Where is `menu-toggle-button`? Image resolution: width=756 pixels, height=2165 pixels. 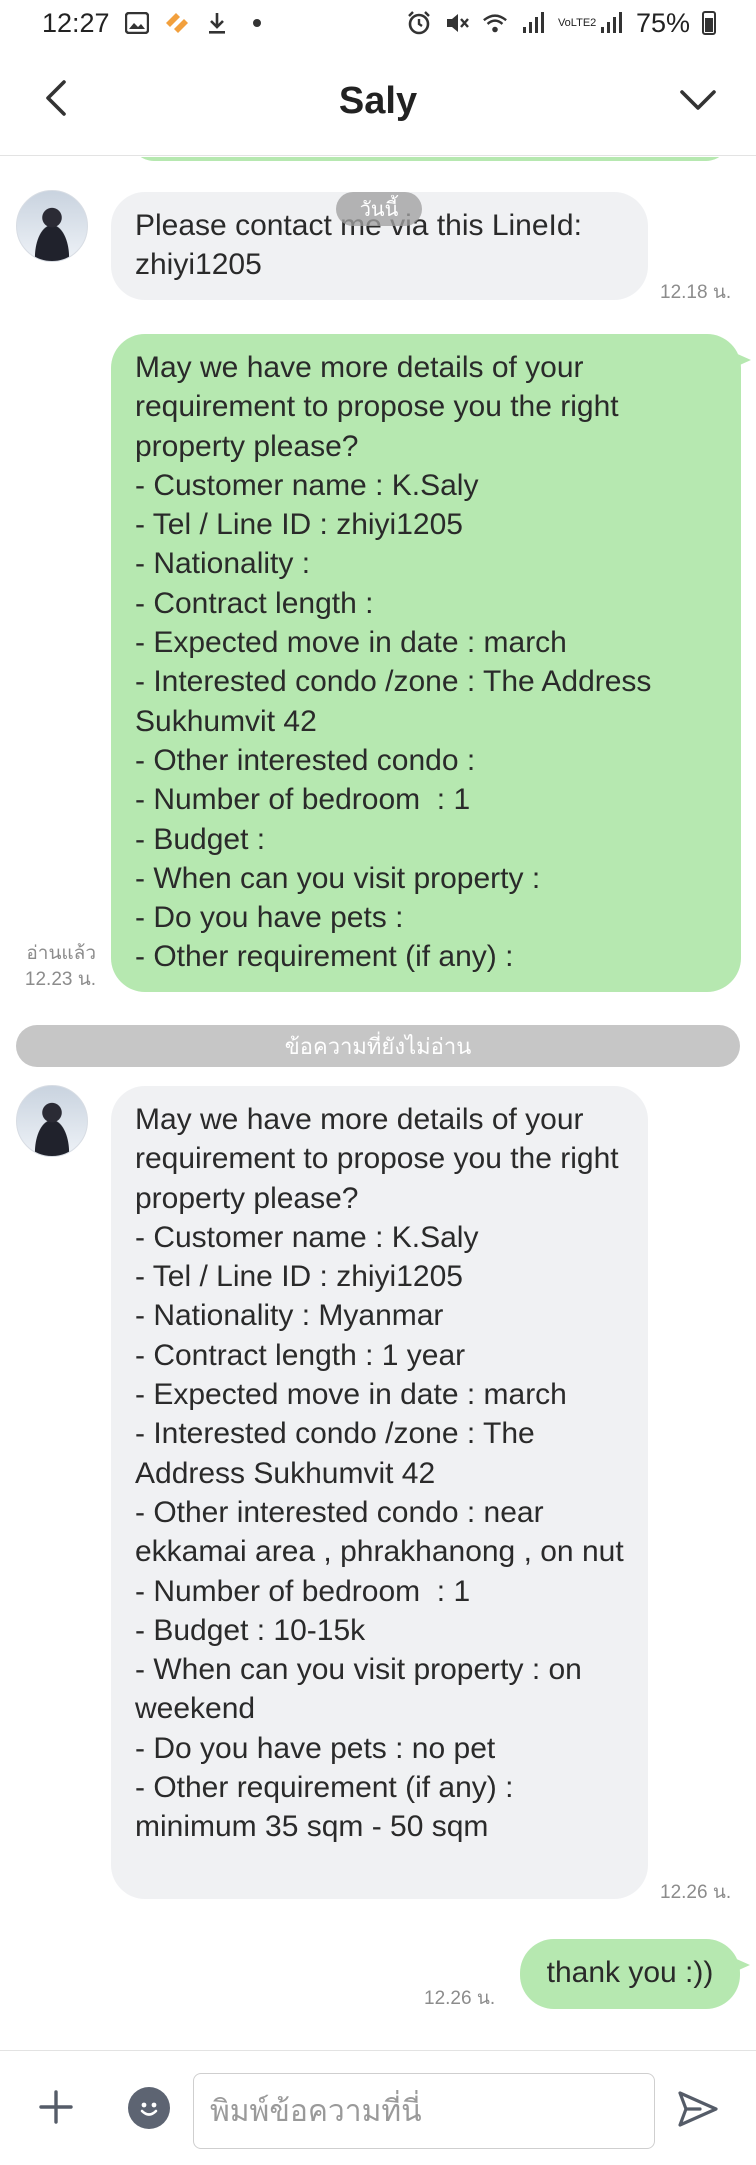
menu-toggle-button is located at coordinates (698, 100).